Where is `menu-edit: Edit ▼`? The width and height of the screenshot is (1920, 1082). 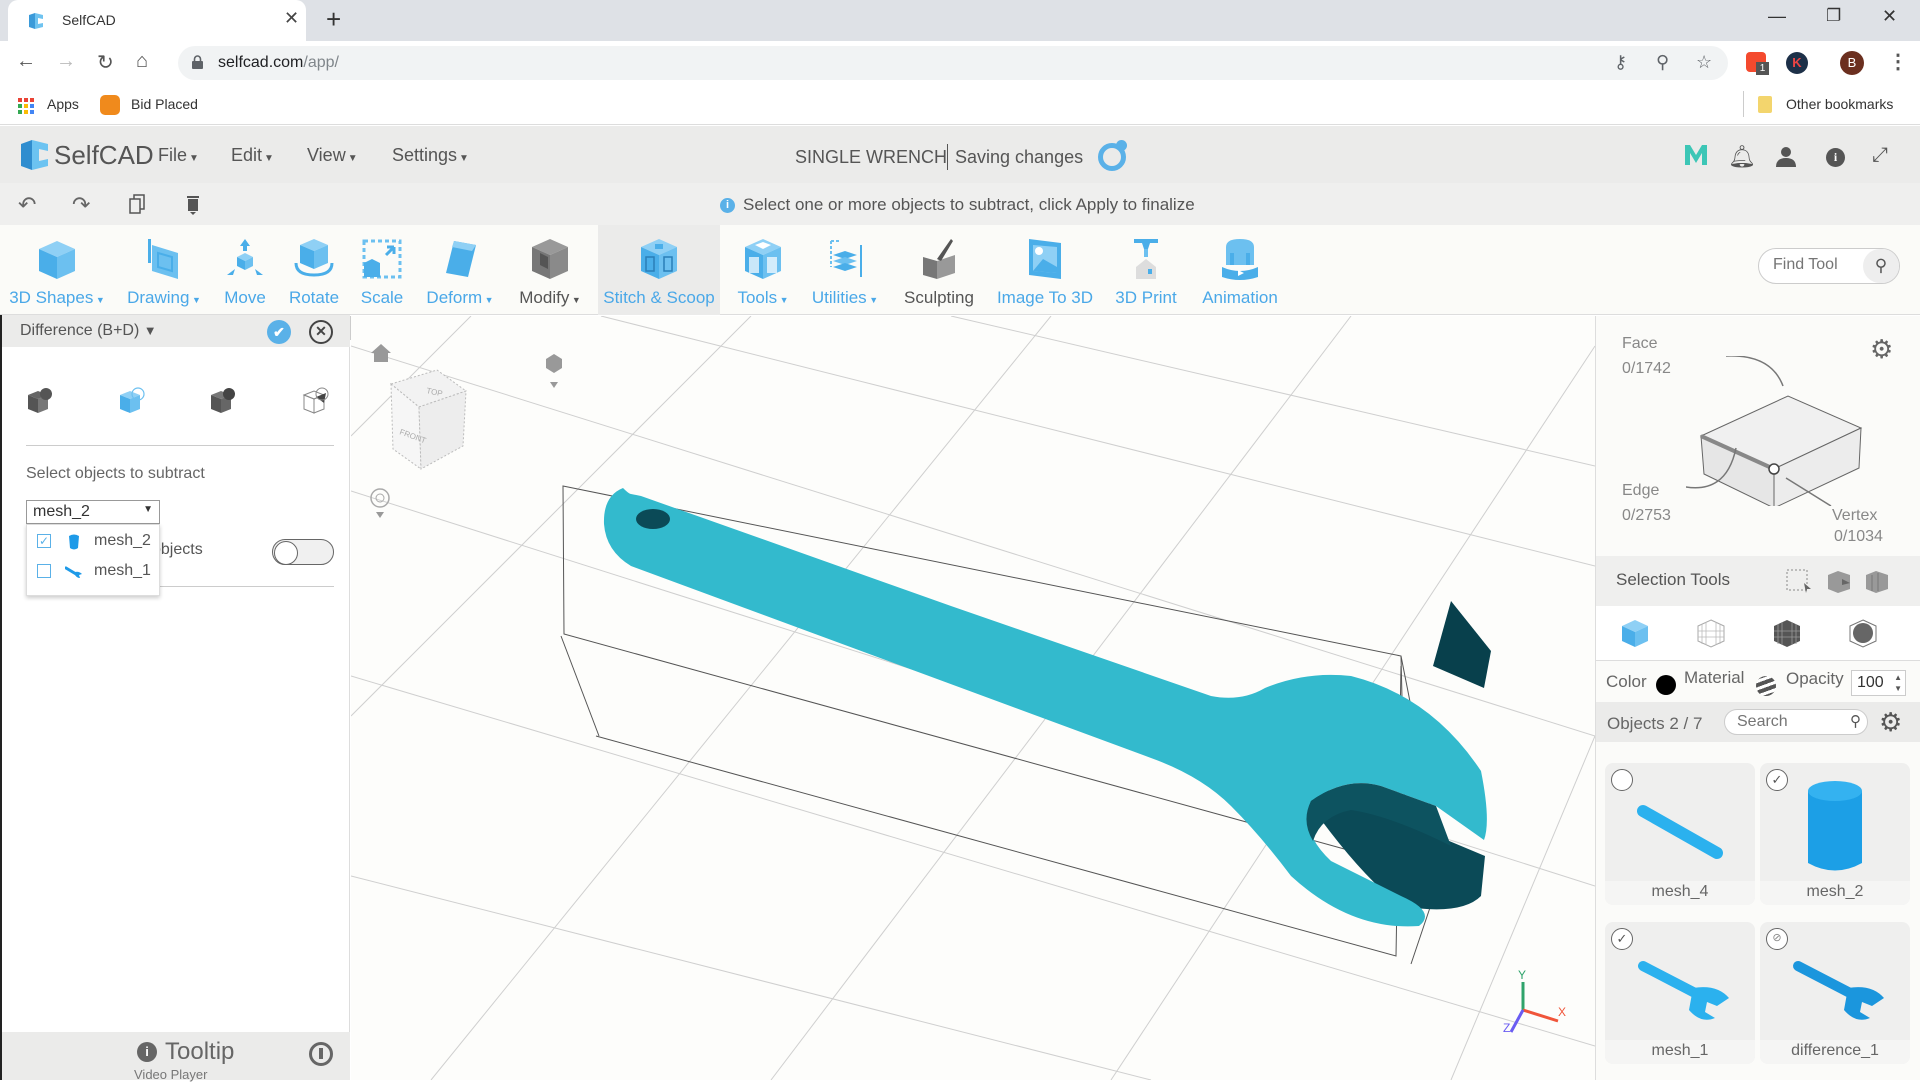 menu-edit: Edit ▼ is located at coordinates (252, 155).